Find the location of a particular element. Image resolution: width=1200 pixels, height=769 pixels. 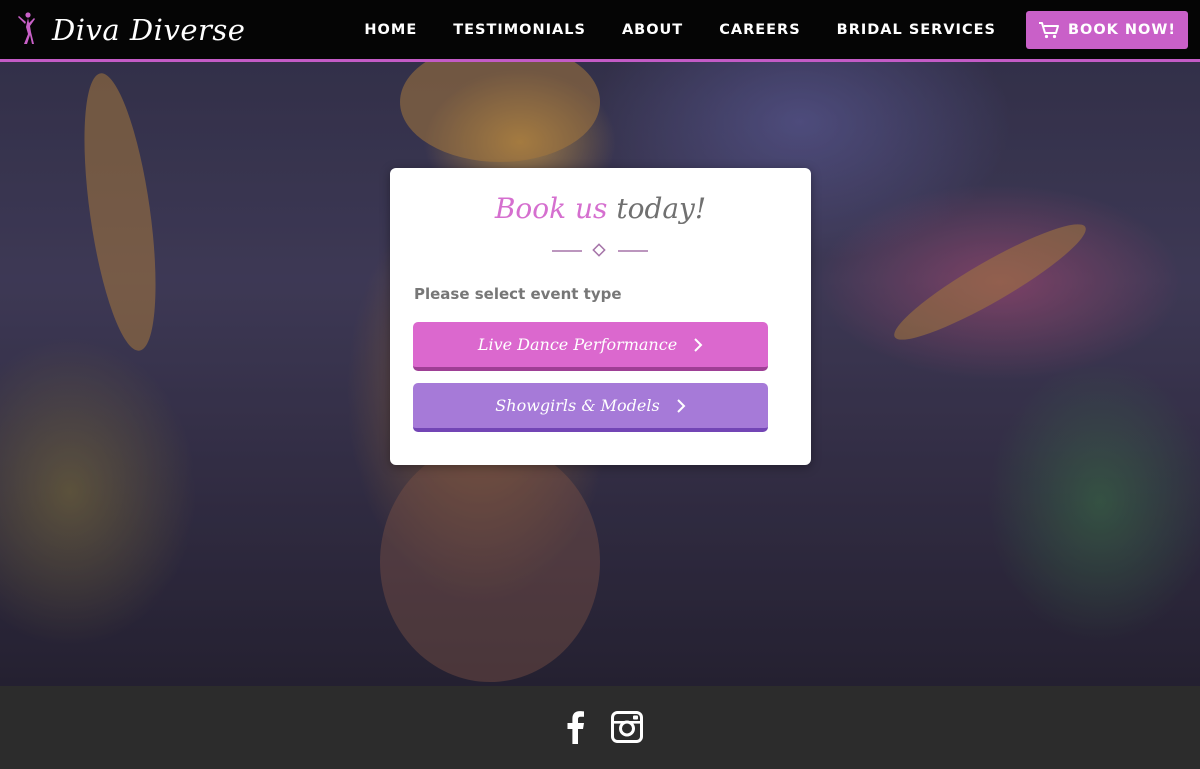

brand-name: Diva Diverse is located at coordinates (149, 29).